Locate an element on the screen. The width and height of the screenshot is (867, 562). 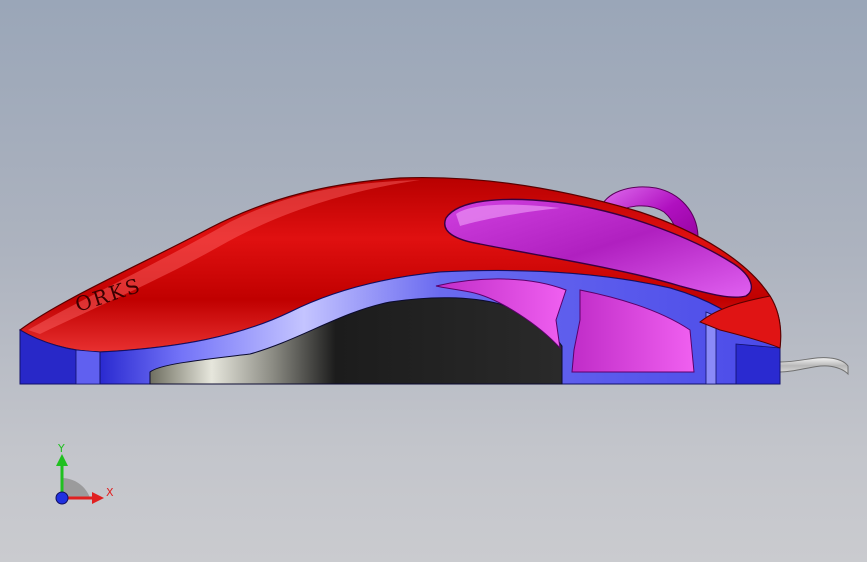
side-panel-front-edge is located at coordinates (758, 364).